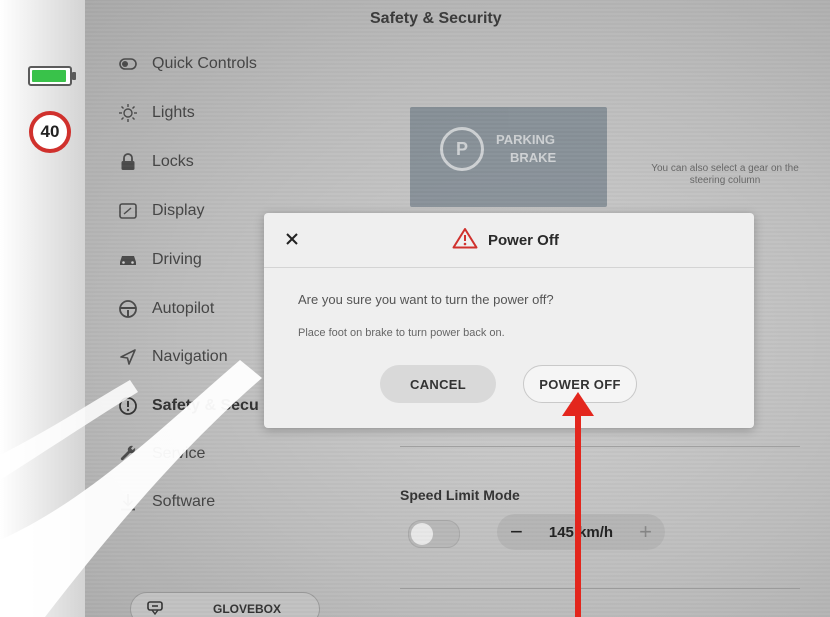 The height and width of the screenshot is (617, 830). Describe the element at coordinates (205, 405) in the screenshot. I see `sidebar-item-label: Safety & Secu` at that location.